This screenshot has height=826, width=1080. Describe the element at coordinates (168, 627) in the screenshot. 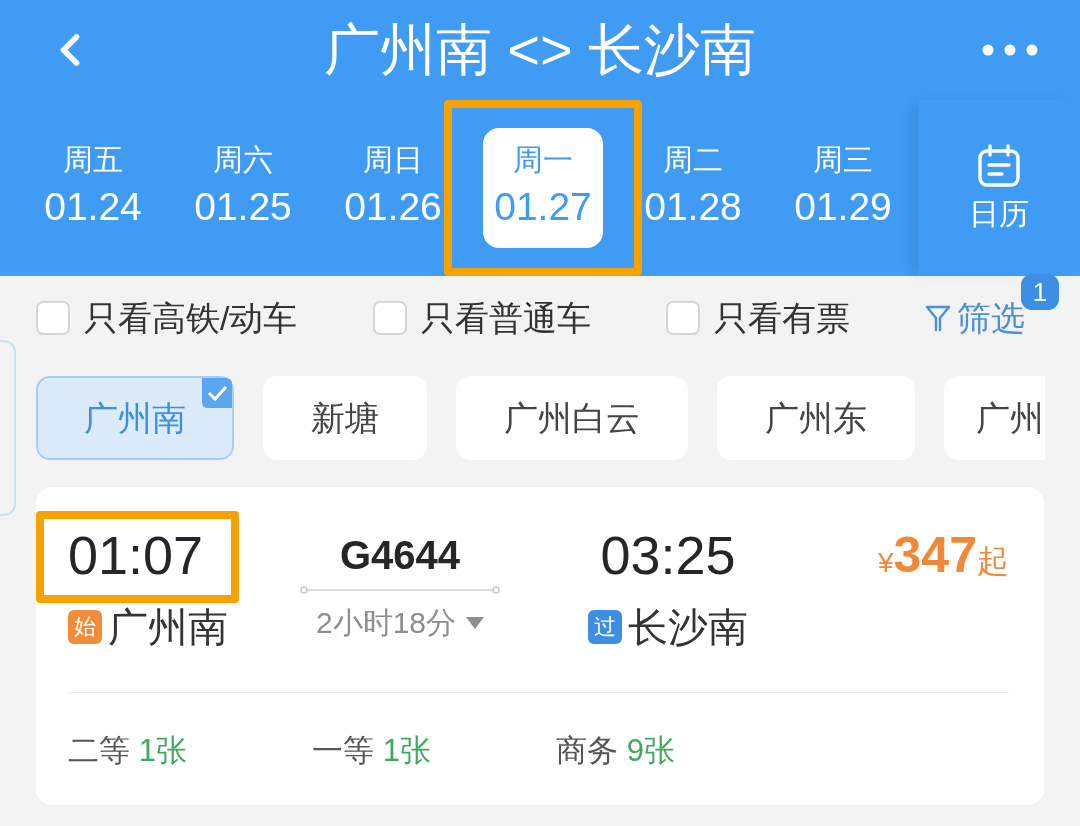

I see `departure-station: 广州南` at that location.